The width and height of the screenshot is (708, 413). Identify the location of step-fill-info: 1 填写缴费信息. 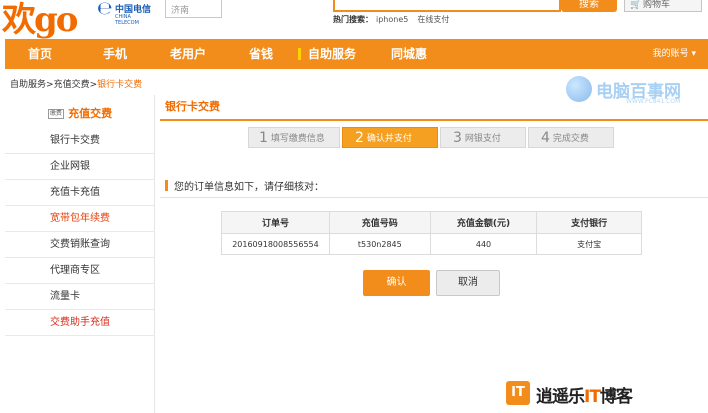
(294, 137).